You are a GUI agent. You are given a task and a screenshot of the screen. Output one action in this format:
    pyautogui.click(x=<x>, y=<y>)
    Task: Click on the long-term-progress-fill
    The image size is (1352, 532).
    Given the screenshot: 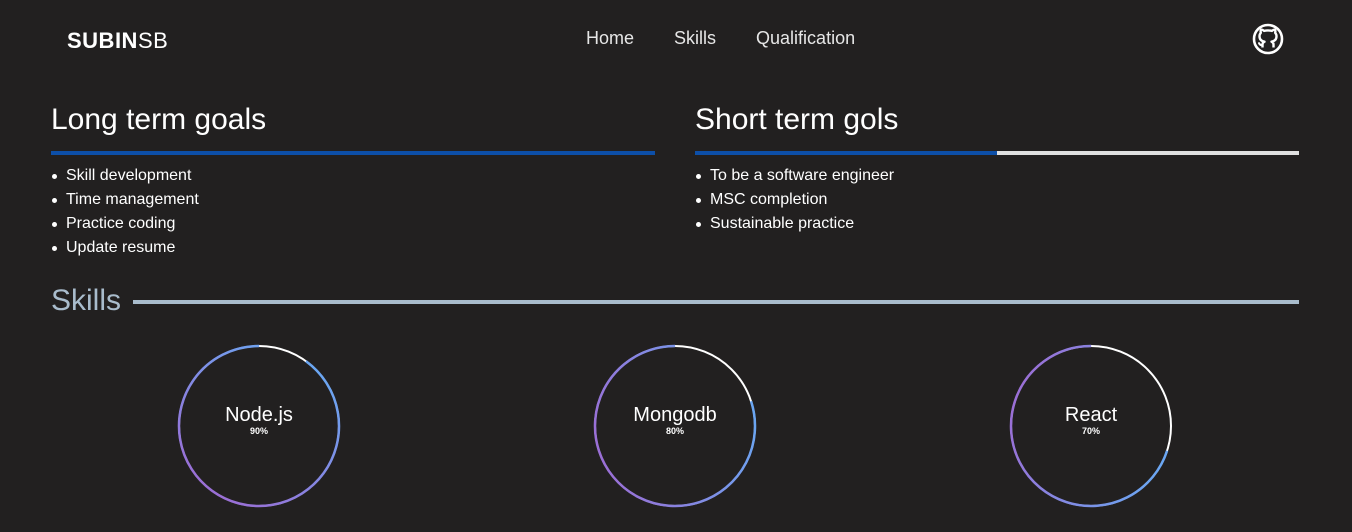 What is the action you would take?
    pyautogui.click(x=353, y=153)
    